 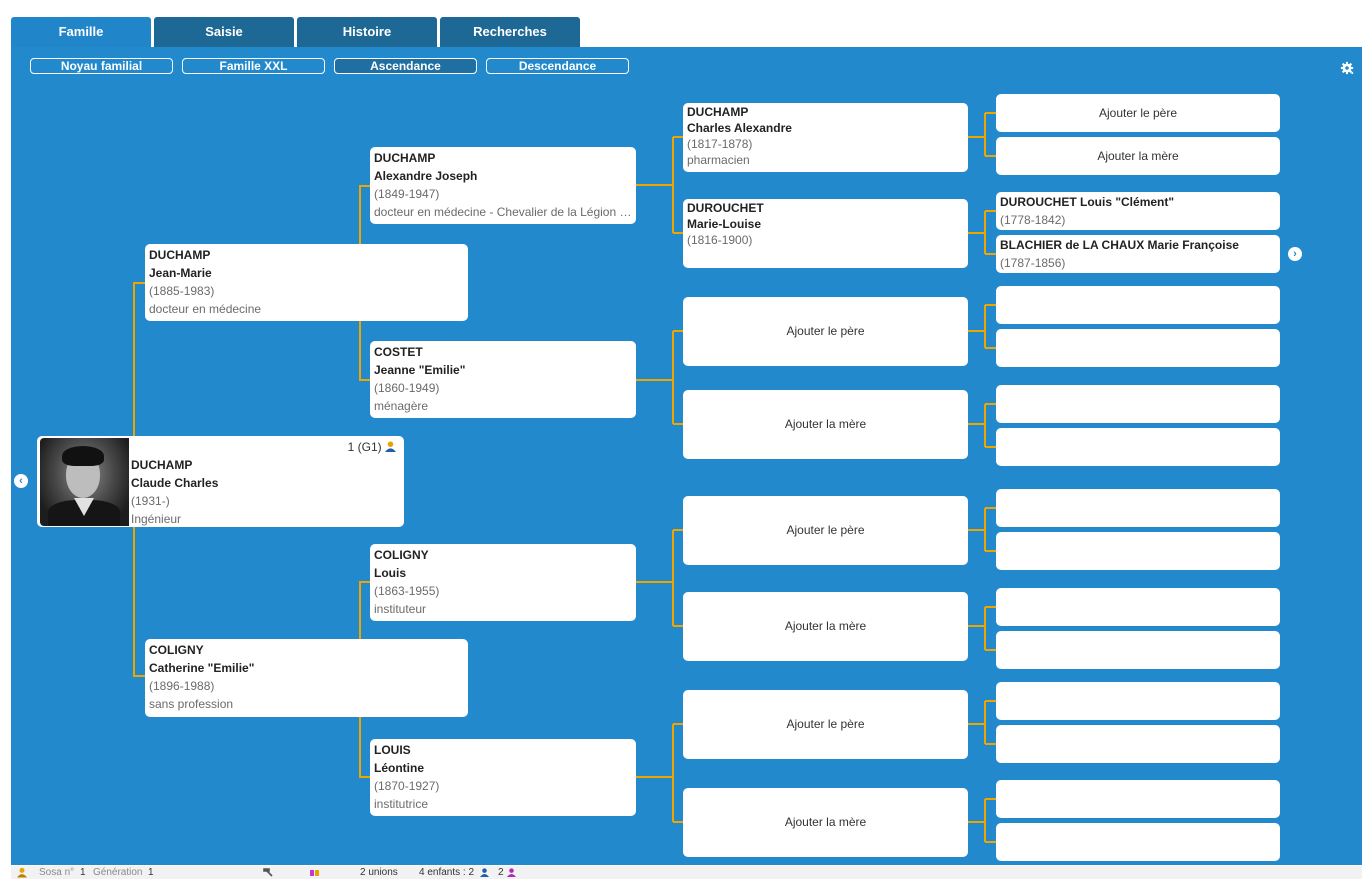 What do you see at coordinates (156, 519) in the screenshot?
I see `person-occupation: Ingénieur` at bounding box center [156, 519].